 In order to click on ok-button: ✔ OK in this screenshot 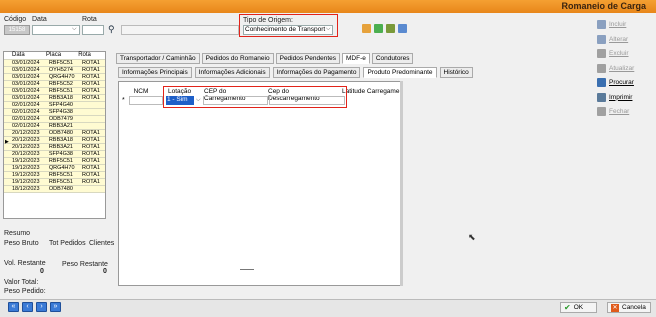, I will do `click(578, 307)`.